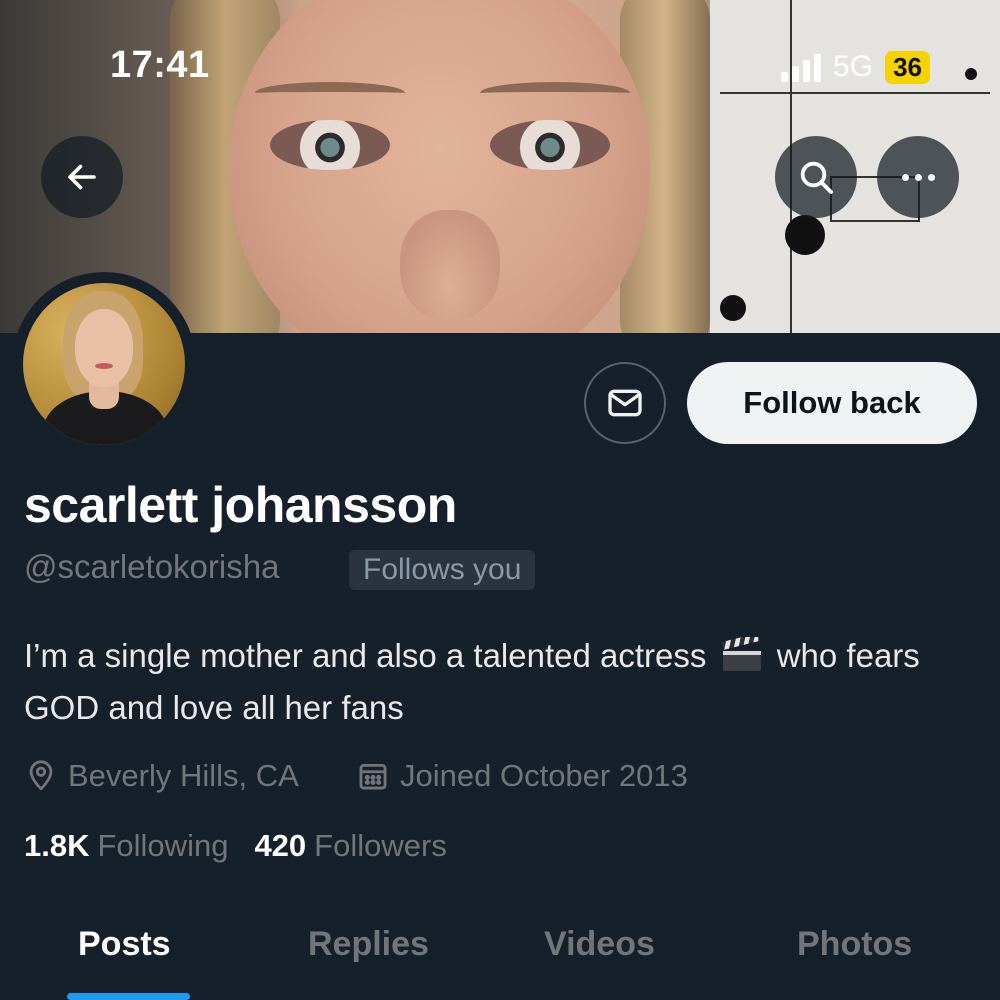  I want to click on back-button, so click(82, 177).